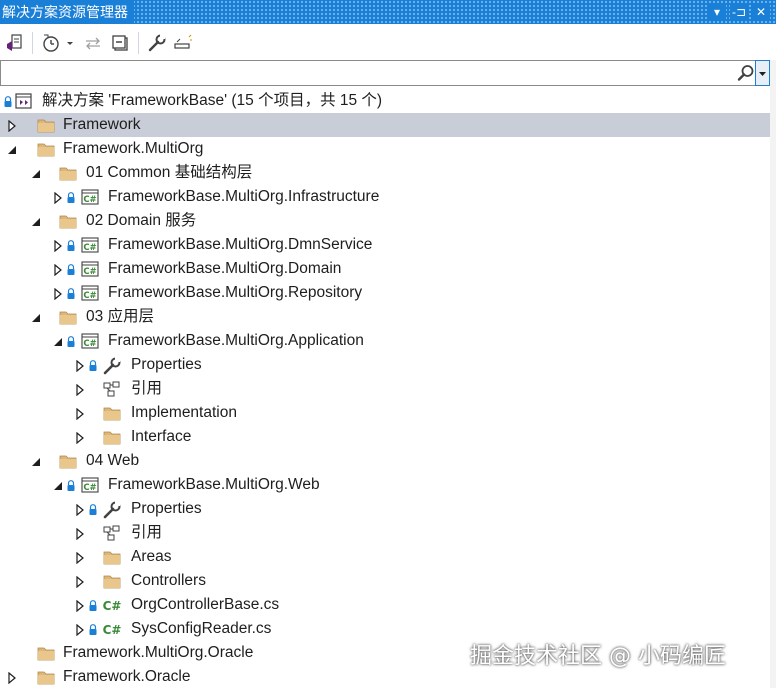 The height and width of the screenshot is (692, 776). Describe the element at coordinates (388, 557) in the screenshot. I see `tree-node: Areas` at that location.